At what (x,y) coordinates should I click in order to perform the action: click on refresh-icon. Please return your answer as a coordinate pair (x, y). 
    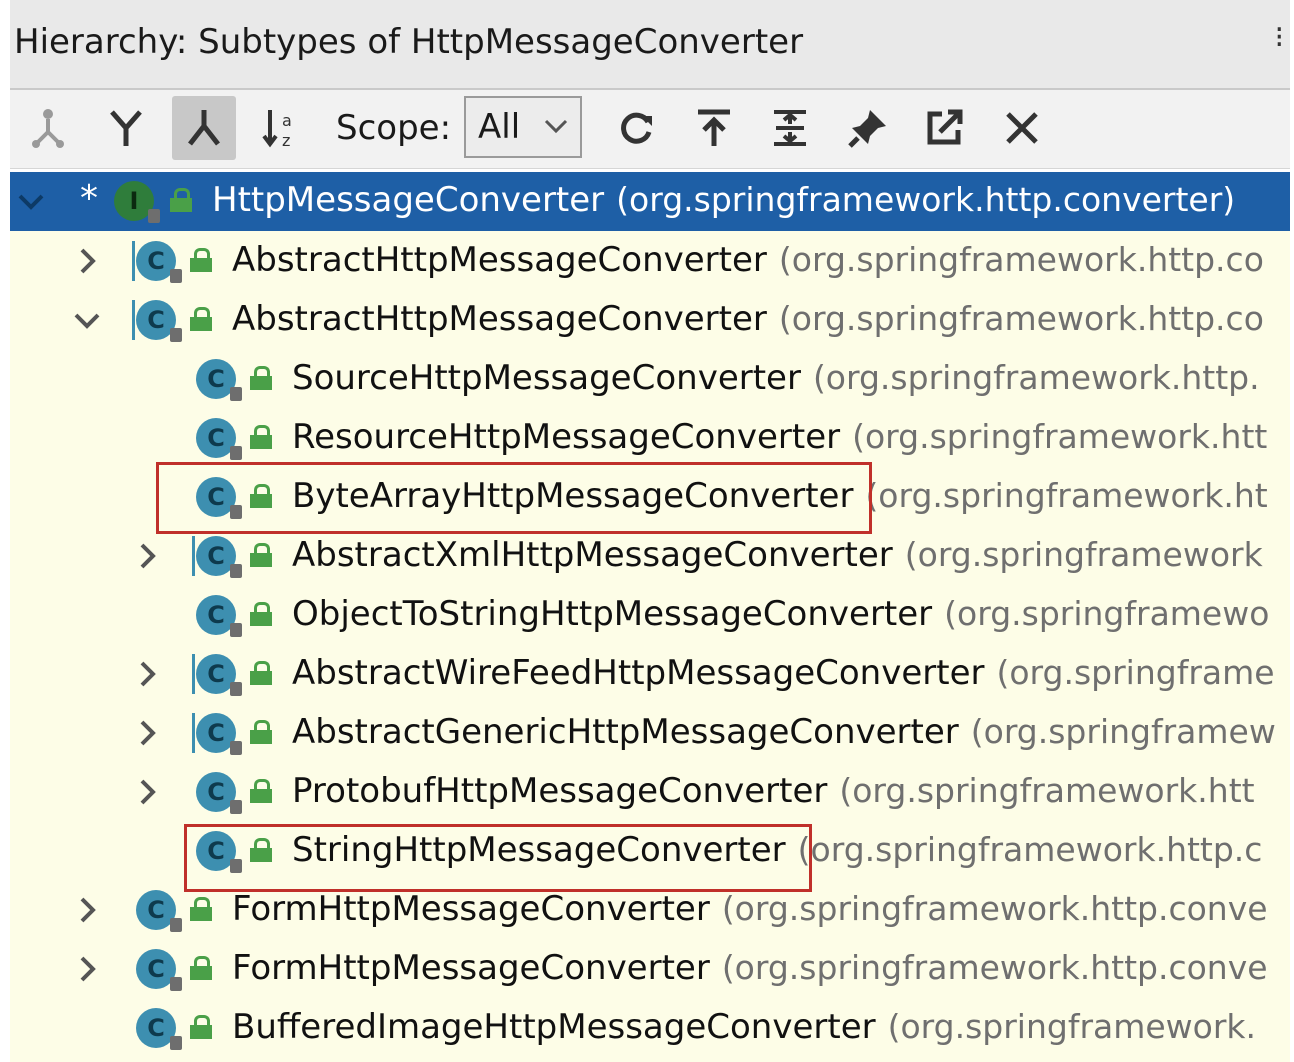
    Looking at the image, I should click on (636, 128).